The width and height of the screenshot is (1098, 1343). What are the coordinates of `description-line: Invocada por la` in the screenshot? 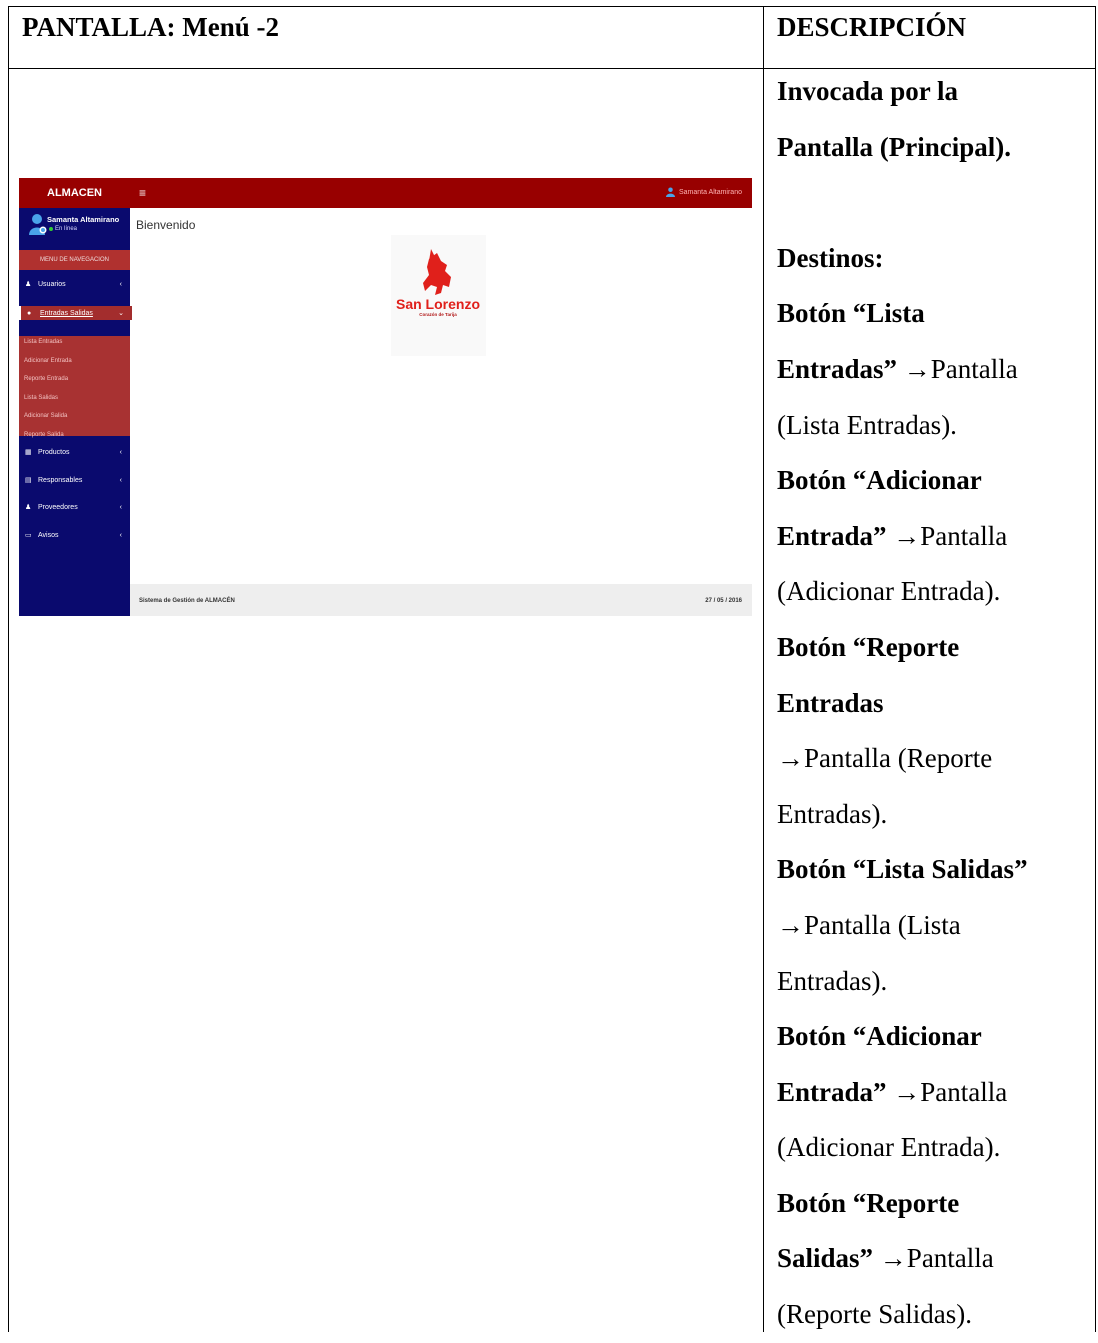 It's located at (868, 91).